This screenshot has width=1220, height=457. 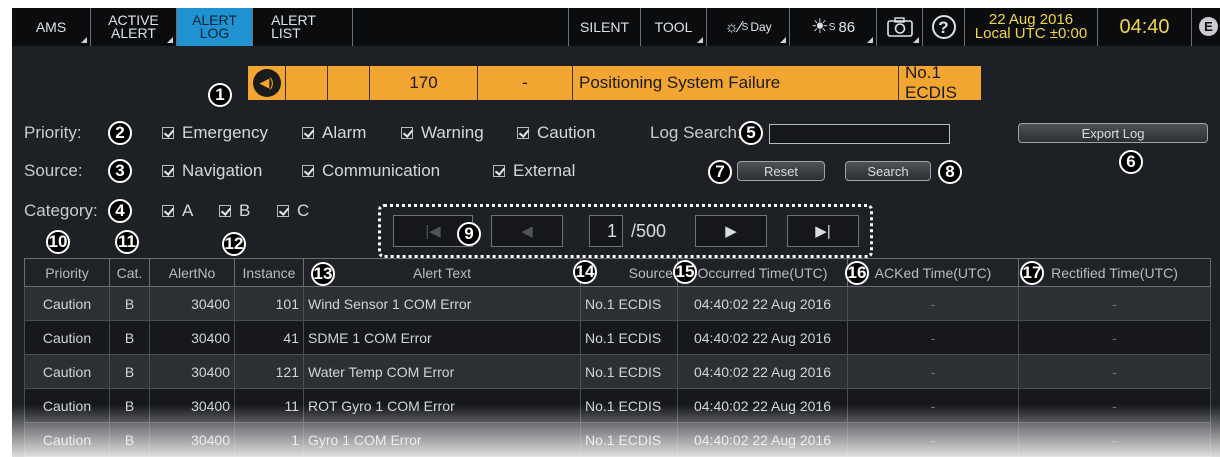 I want to click on header-alert-no: AlertNo, so click(x=192, y=272).